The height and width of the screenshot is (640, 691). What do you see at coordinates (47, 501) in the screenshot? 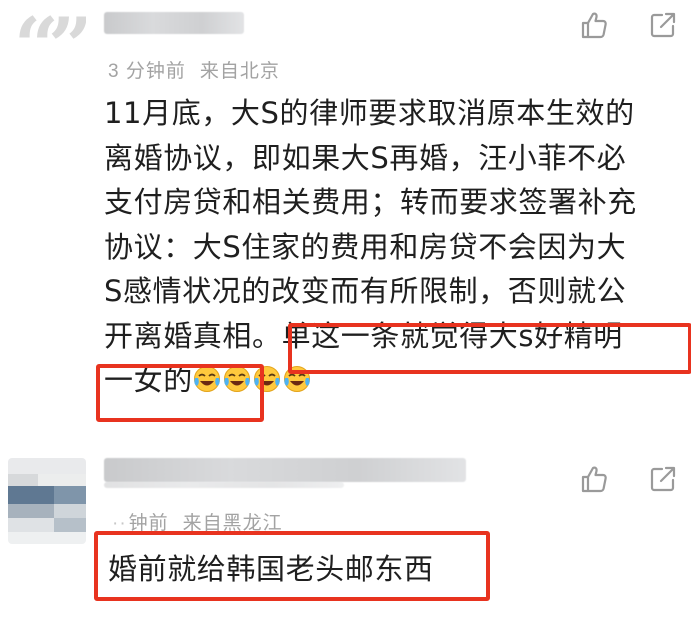
I see `avatar` at bounding box center [47, 501].